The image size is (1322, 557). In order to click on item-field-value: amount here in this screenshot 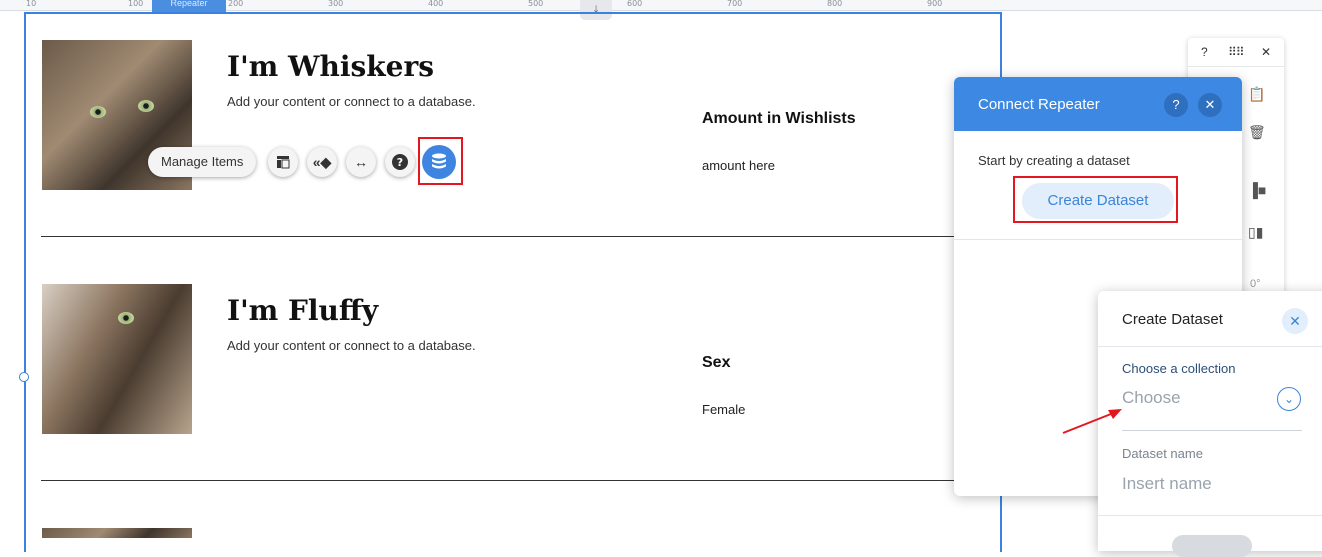, I will do `click(738, 165)`.